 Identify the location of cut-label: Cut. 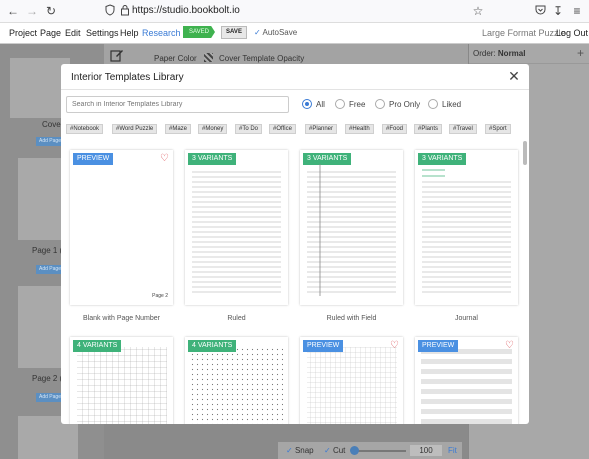
(339, 450).